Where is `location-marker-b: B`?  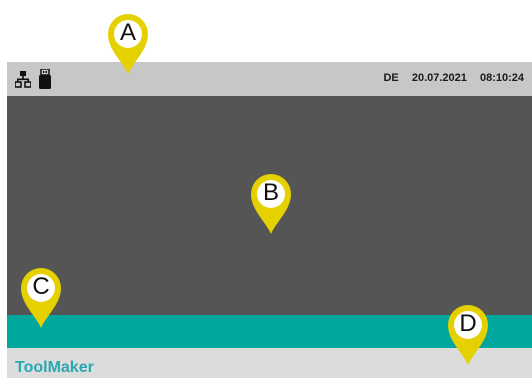
location-marker-b: B is located at coordinates (271, 203).